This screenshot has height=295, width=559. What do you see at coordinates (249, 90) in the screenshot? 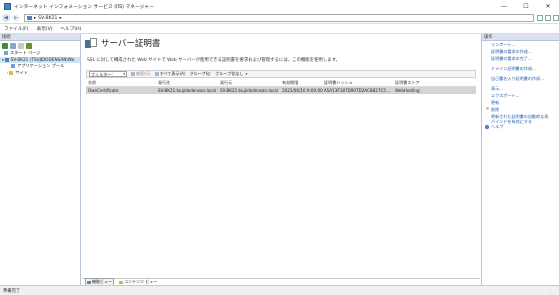
I see `cell-issued-by: SV-BK21.tsujidodensan.local` at bounding box center [249, 90].